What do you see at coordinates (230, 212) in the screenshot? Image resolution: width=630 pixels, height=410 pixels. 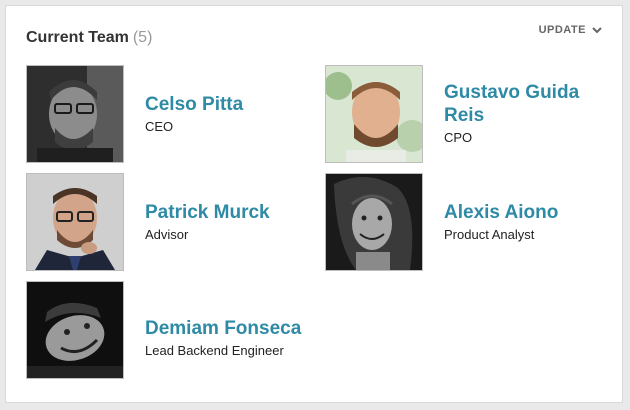 I see `member-name: Patrick Murck` at bounding box center [230, 212].